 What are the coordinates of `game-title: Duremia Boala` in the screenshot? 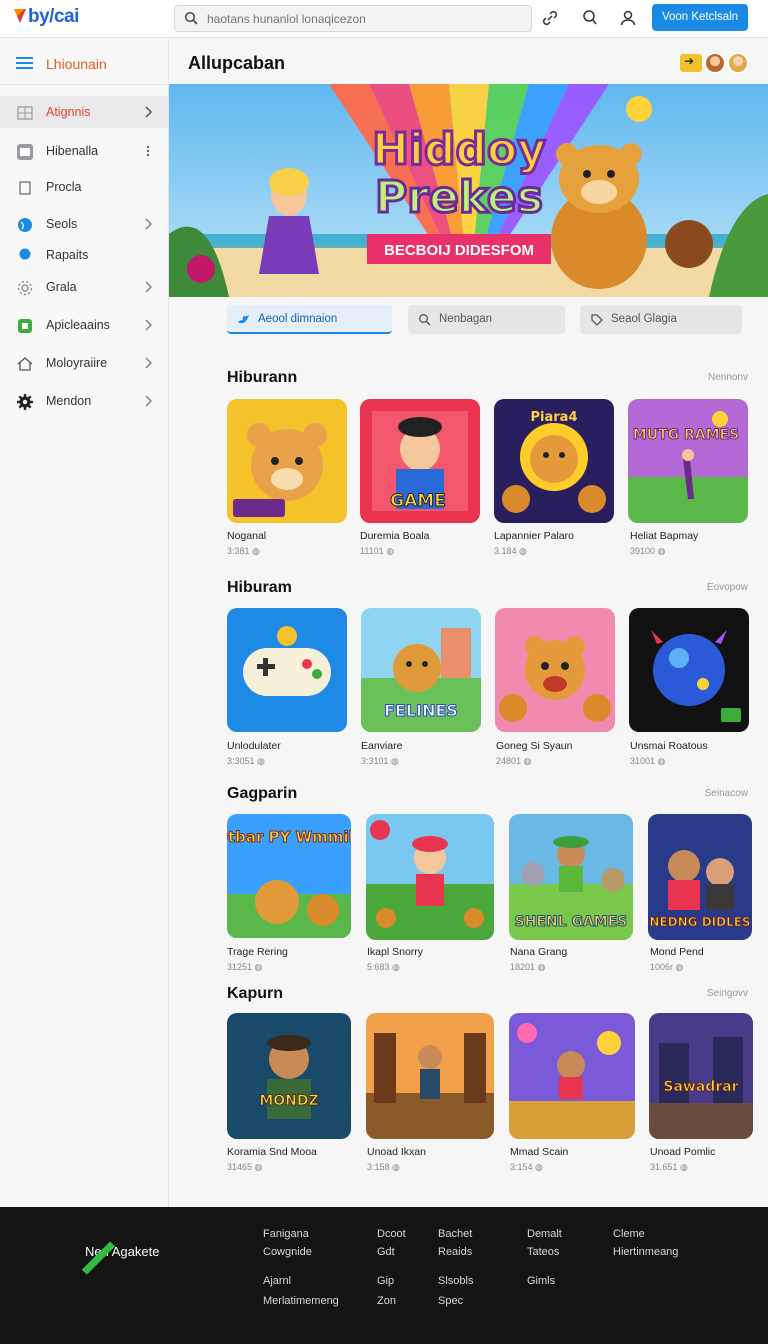 It's located at (394, 536).